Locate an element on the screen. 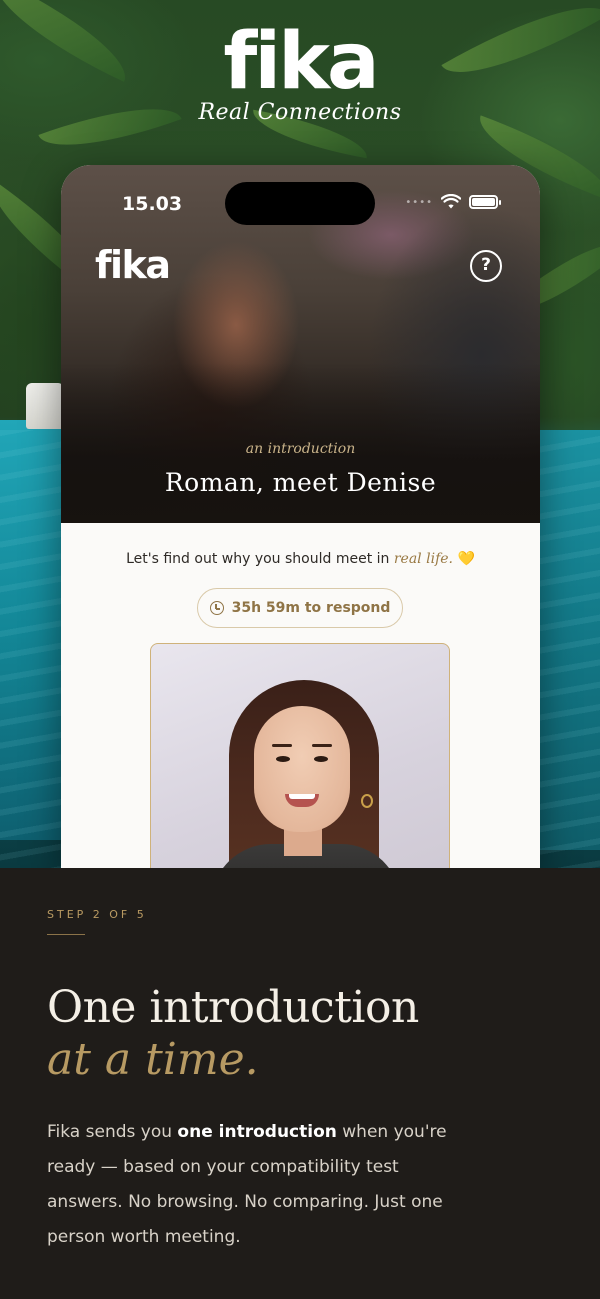 The width and height of the screenshot is (600, 1299). clock-icon is located at coordinates (216, 608).